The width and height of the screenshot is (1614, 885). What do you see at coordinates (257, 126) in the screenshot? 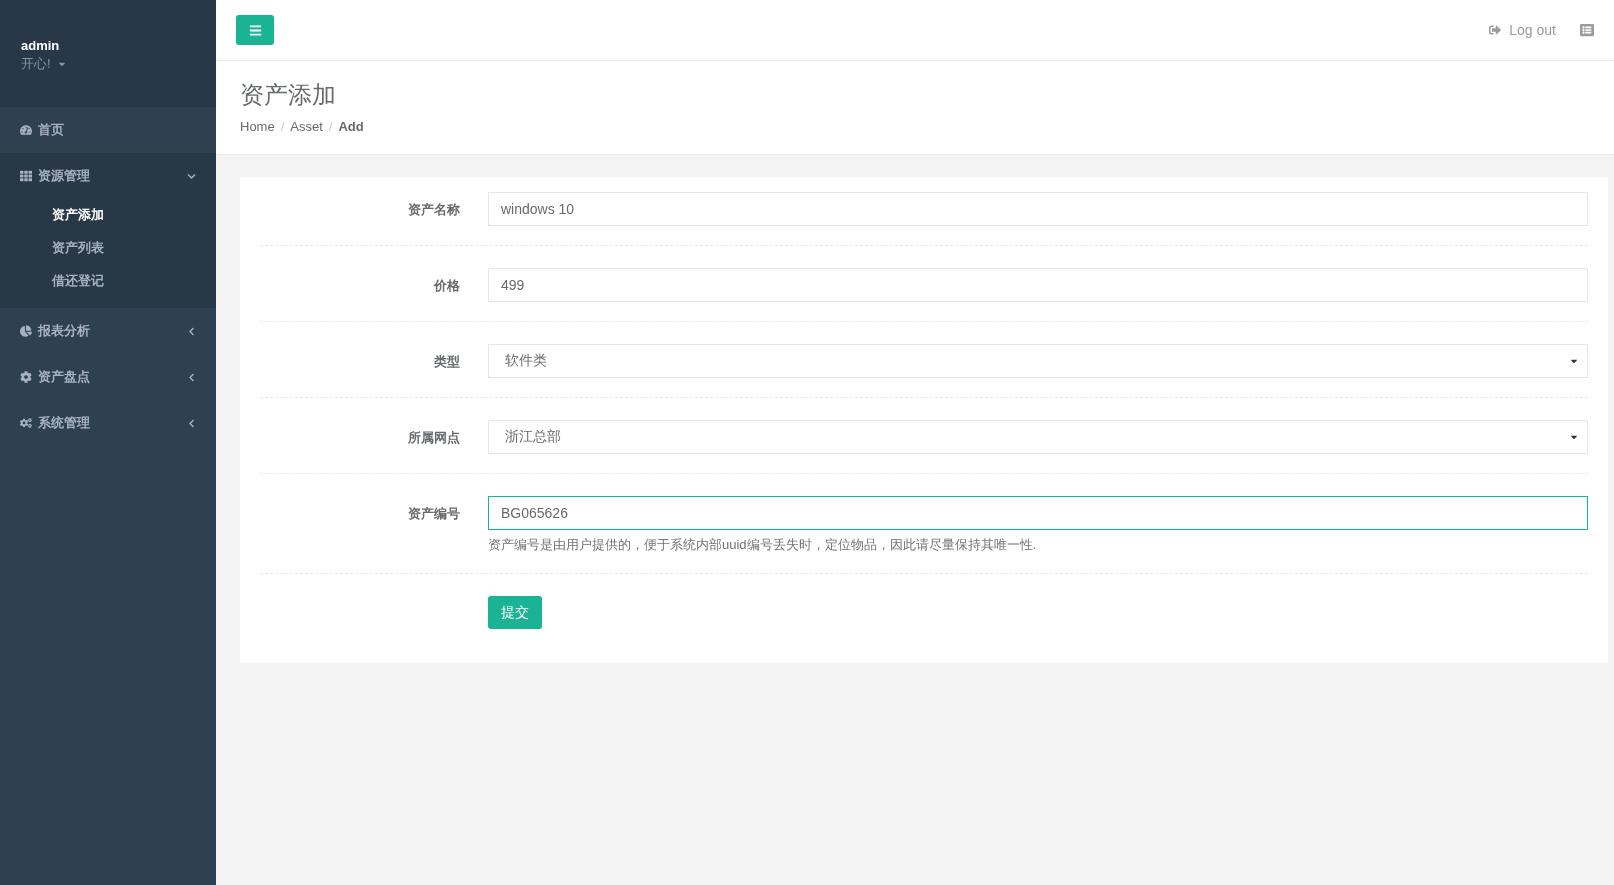
I see `breadcrumb-link: Home` at bounding box center [257, 126].